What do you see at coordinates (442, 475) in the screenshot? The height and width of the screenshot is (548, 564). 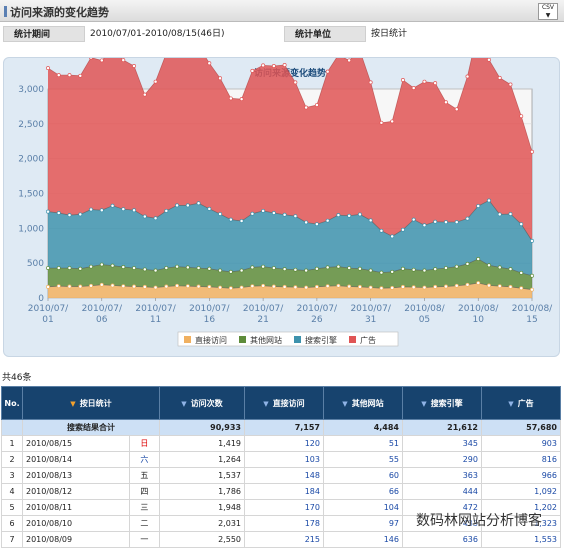 I see `row-search-cell: 363` at bounding box center [442, 475].